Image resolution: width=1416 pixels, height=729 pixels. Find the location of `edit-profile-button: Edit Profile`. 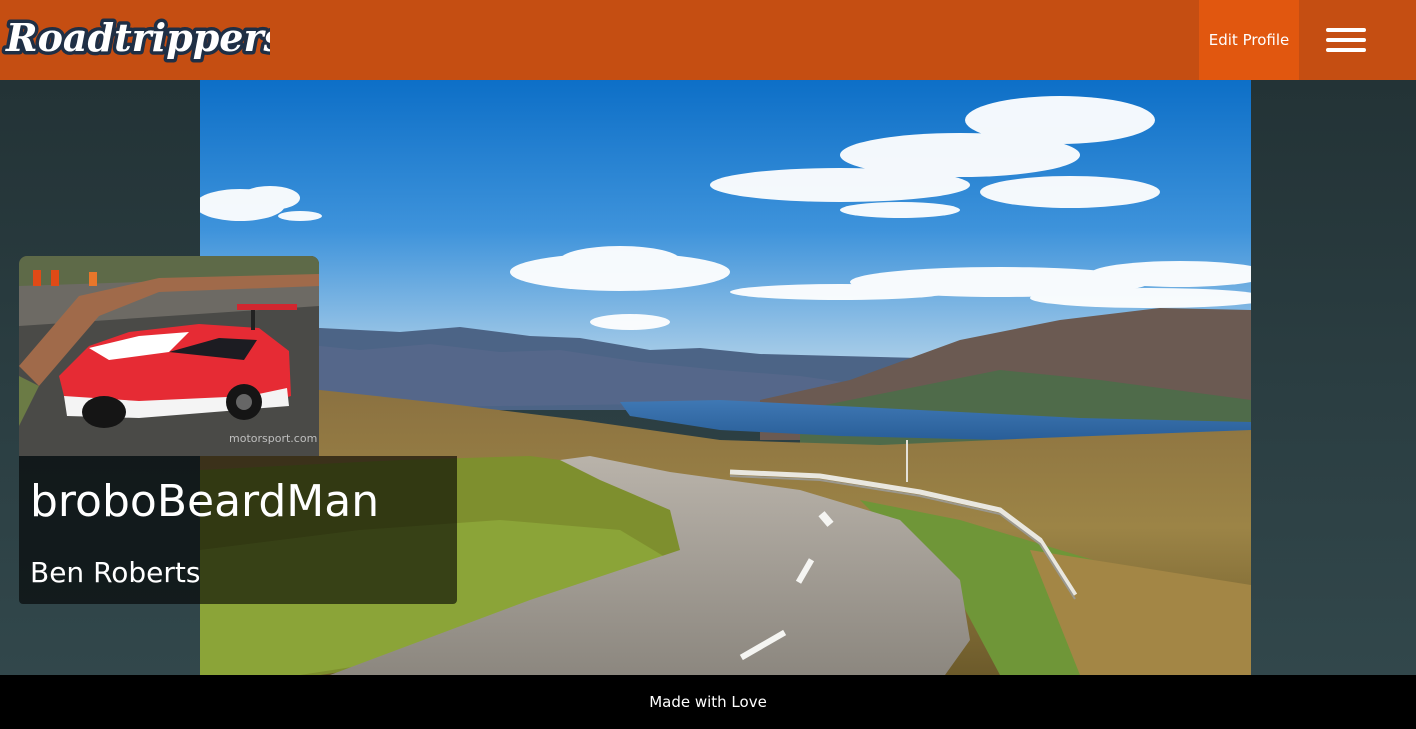

edit-profile-button: Edit Profile is located at coordinates (1249, 40).